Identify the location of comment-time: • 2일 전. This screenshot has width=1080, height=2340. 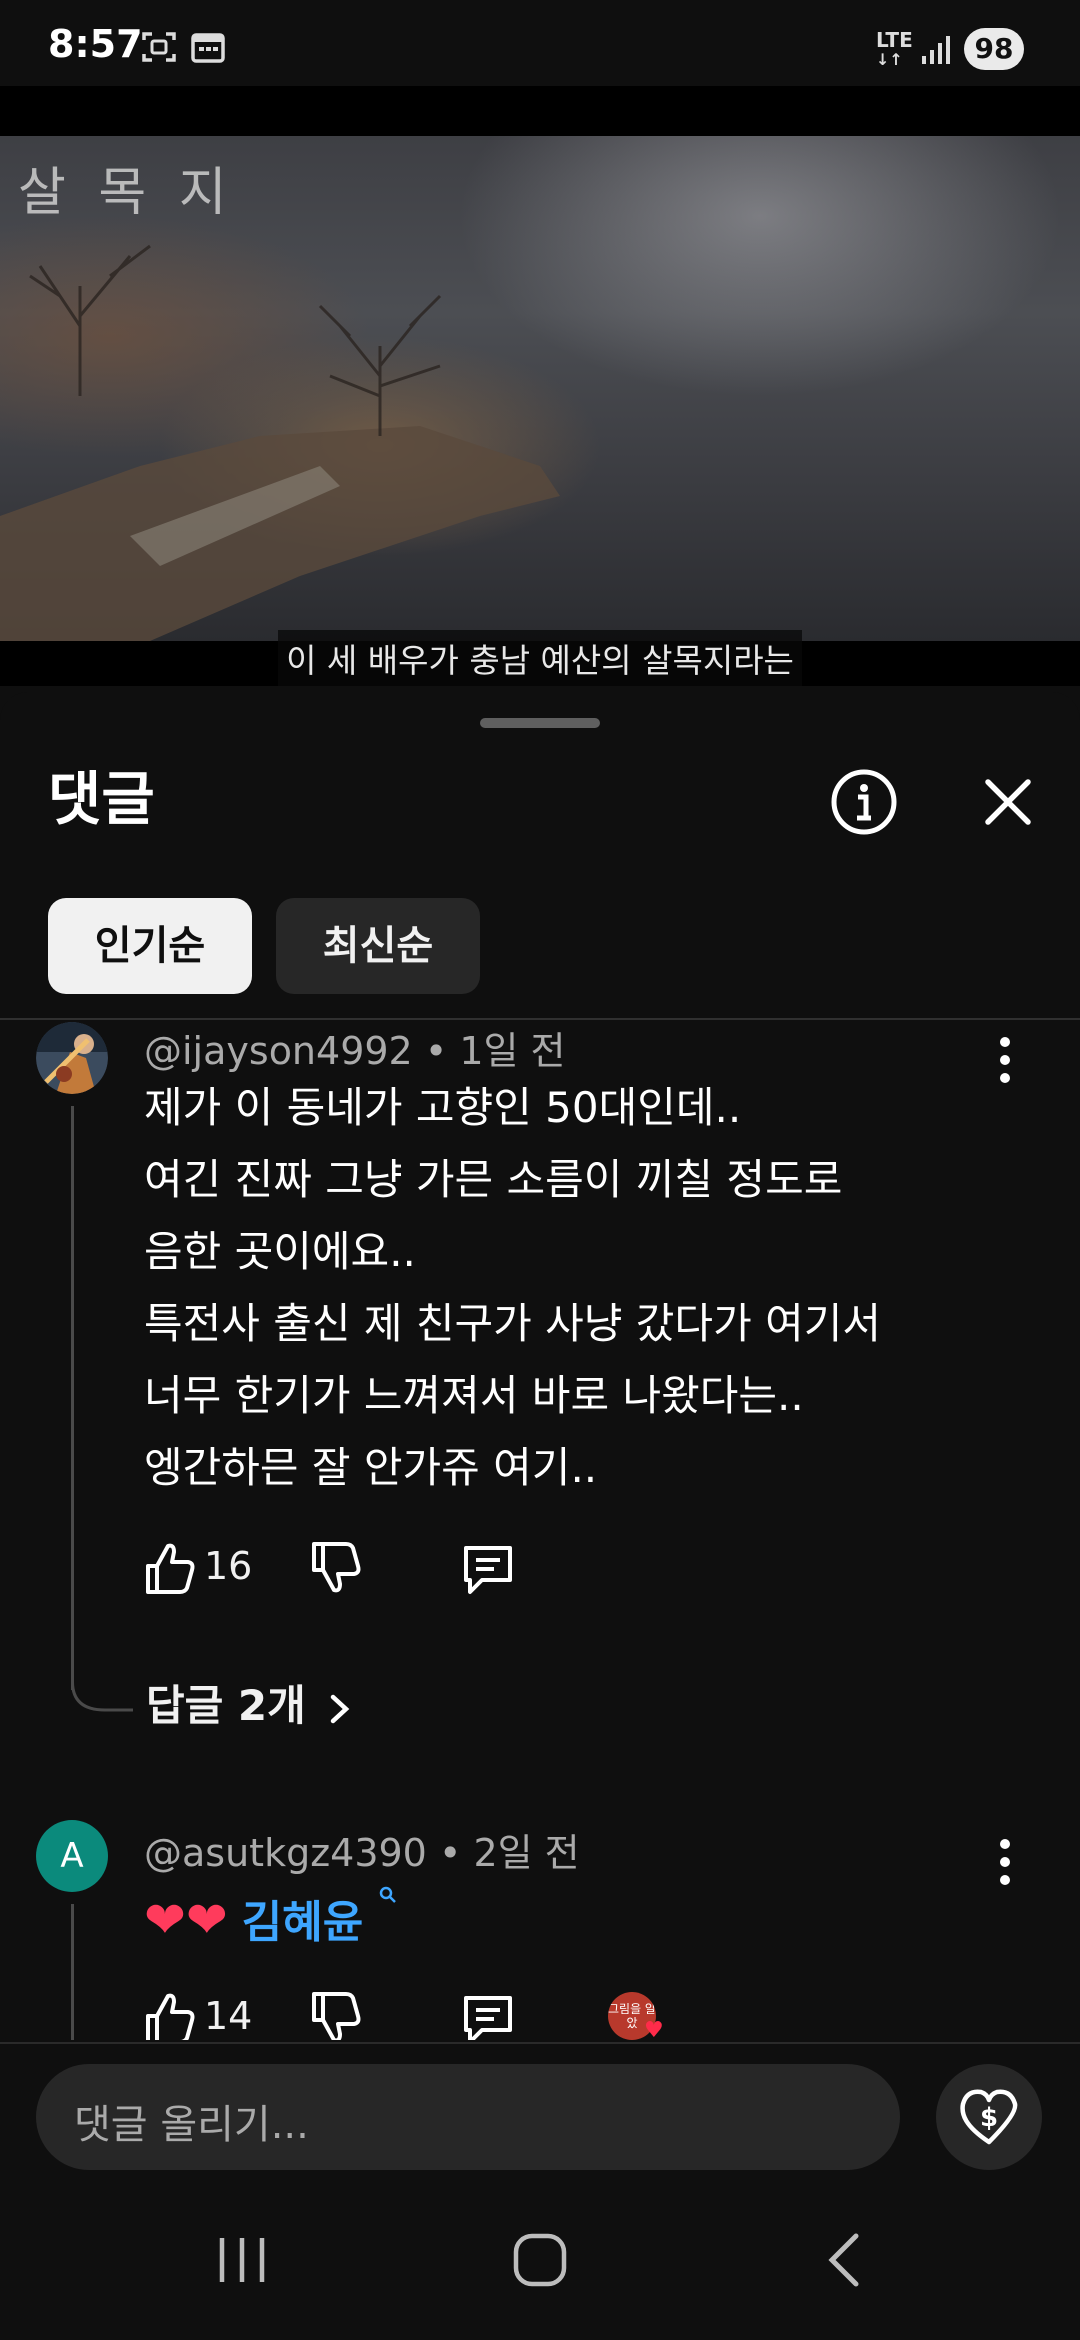
(509, 1853).